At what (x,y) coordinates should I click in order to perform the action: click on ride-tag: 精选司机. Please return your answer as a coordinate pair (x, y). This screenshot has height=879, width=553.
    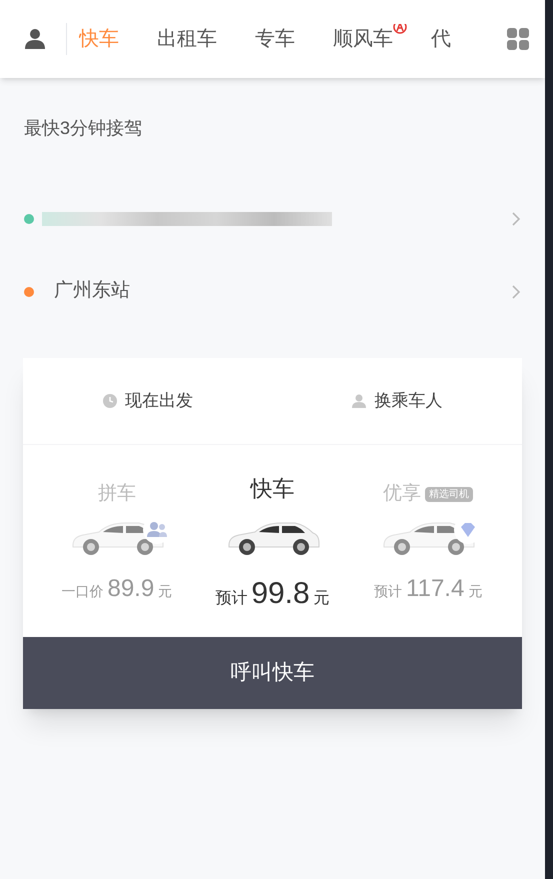
    Looking at the image, I should click on (449, 494).